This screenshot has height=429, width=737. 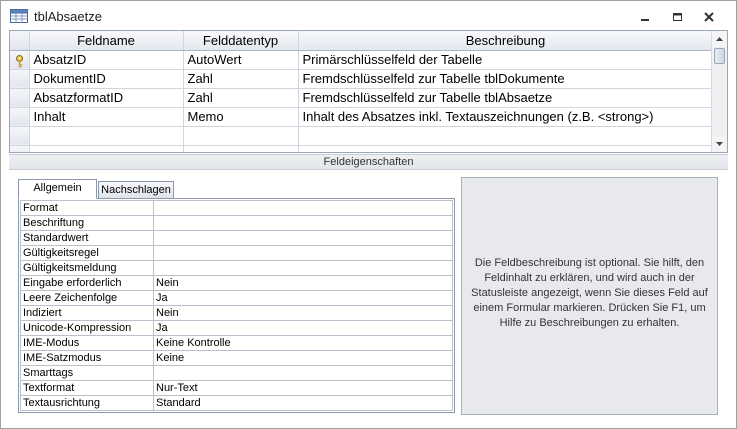 I want to click on property-row: Unicode-Kompression Ja, so click(x=236, y=328).